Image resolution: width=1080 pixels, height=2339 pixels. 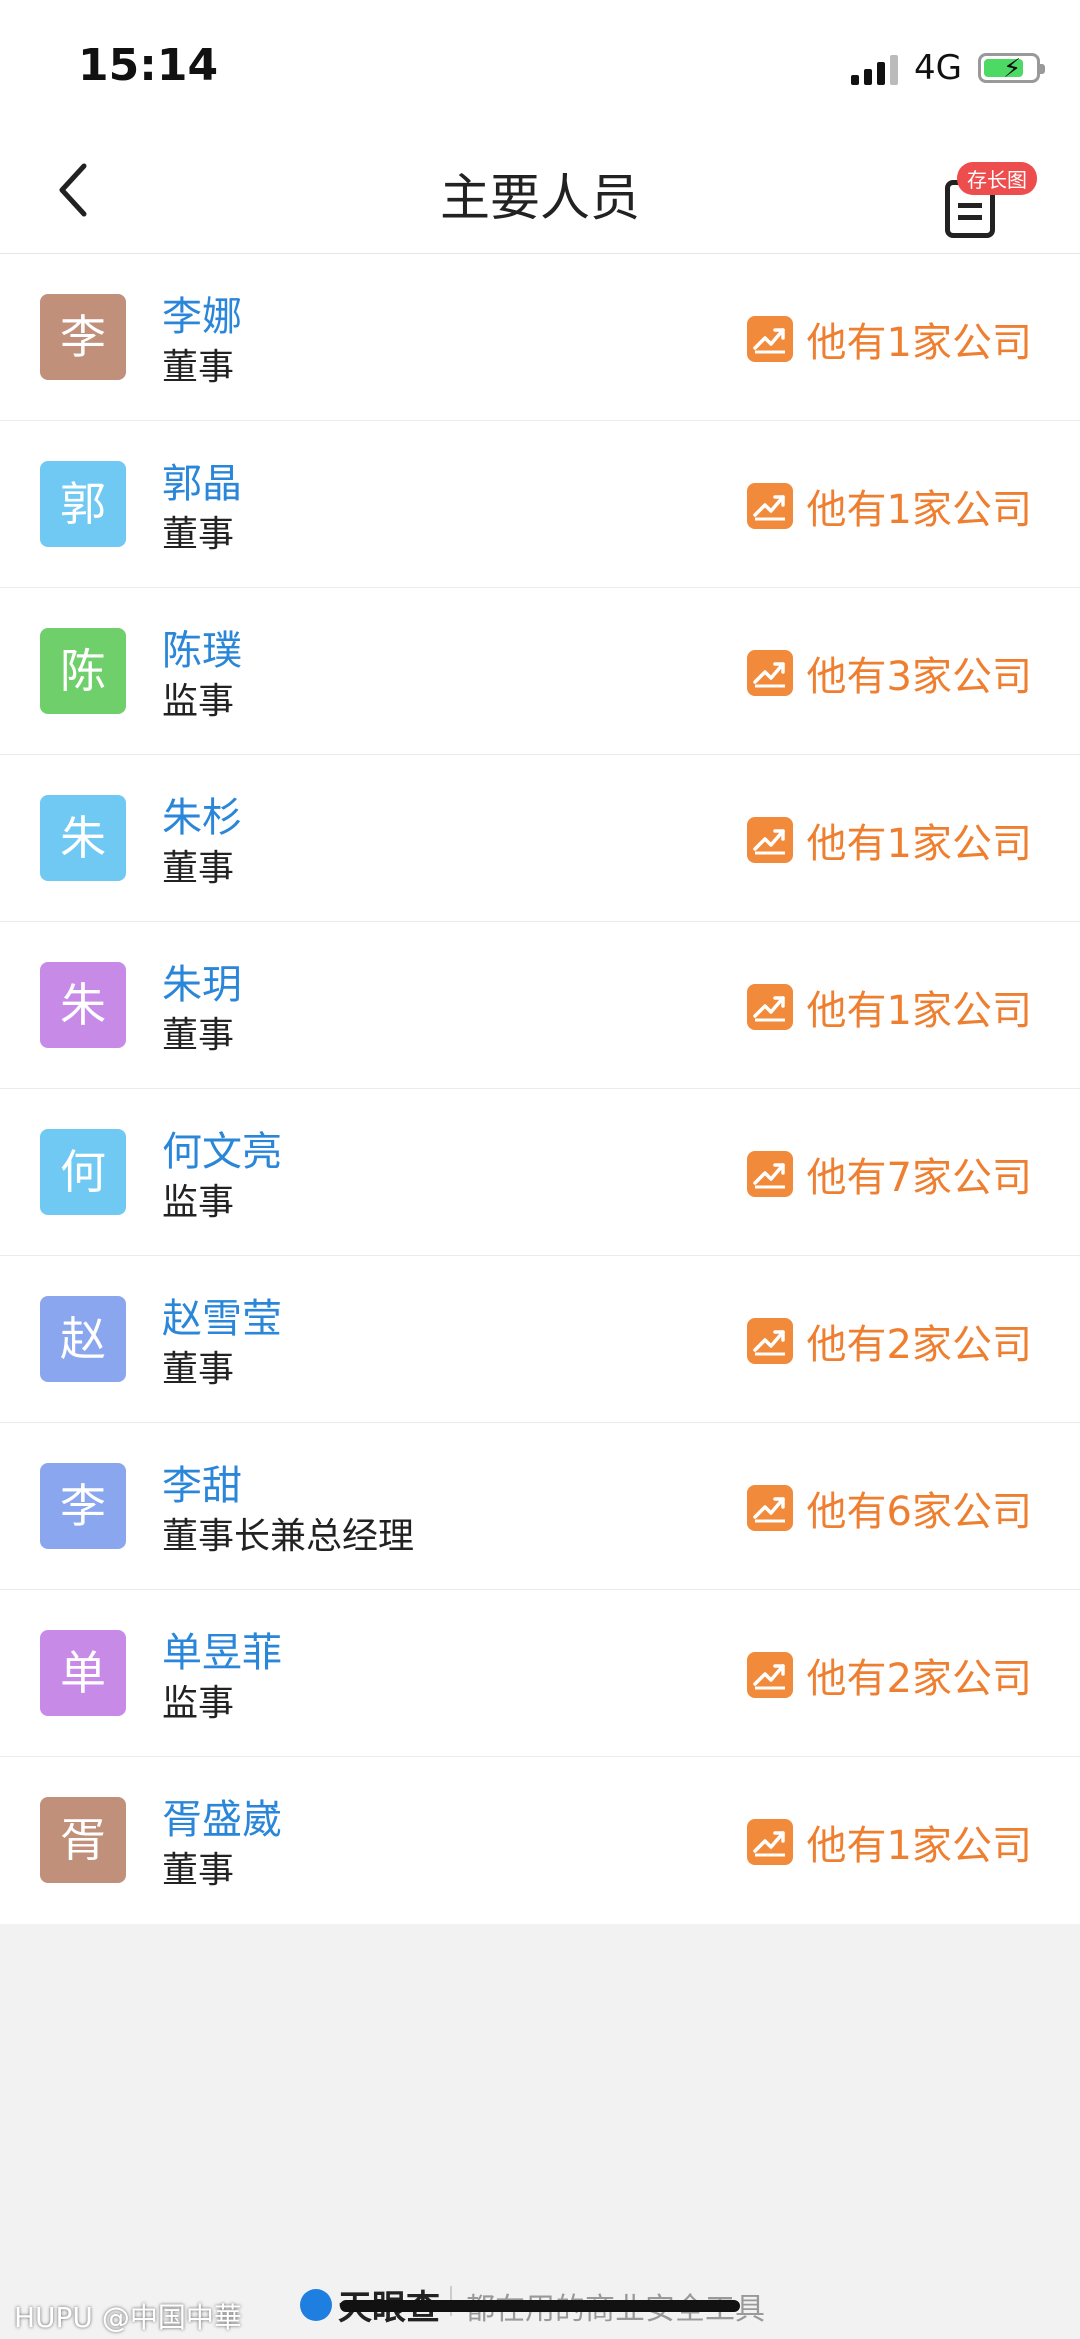 I want to click on person-row: 李李娜董事 他有1家公司, so click(x=540, y=337).